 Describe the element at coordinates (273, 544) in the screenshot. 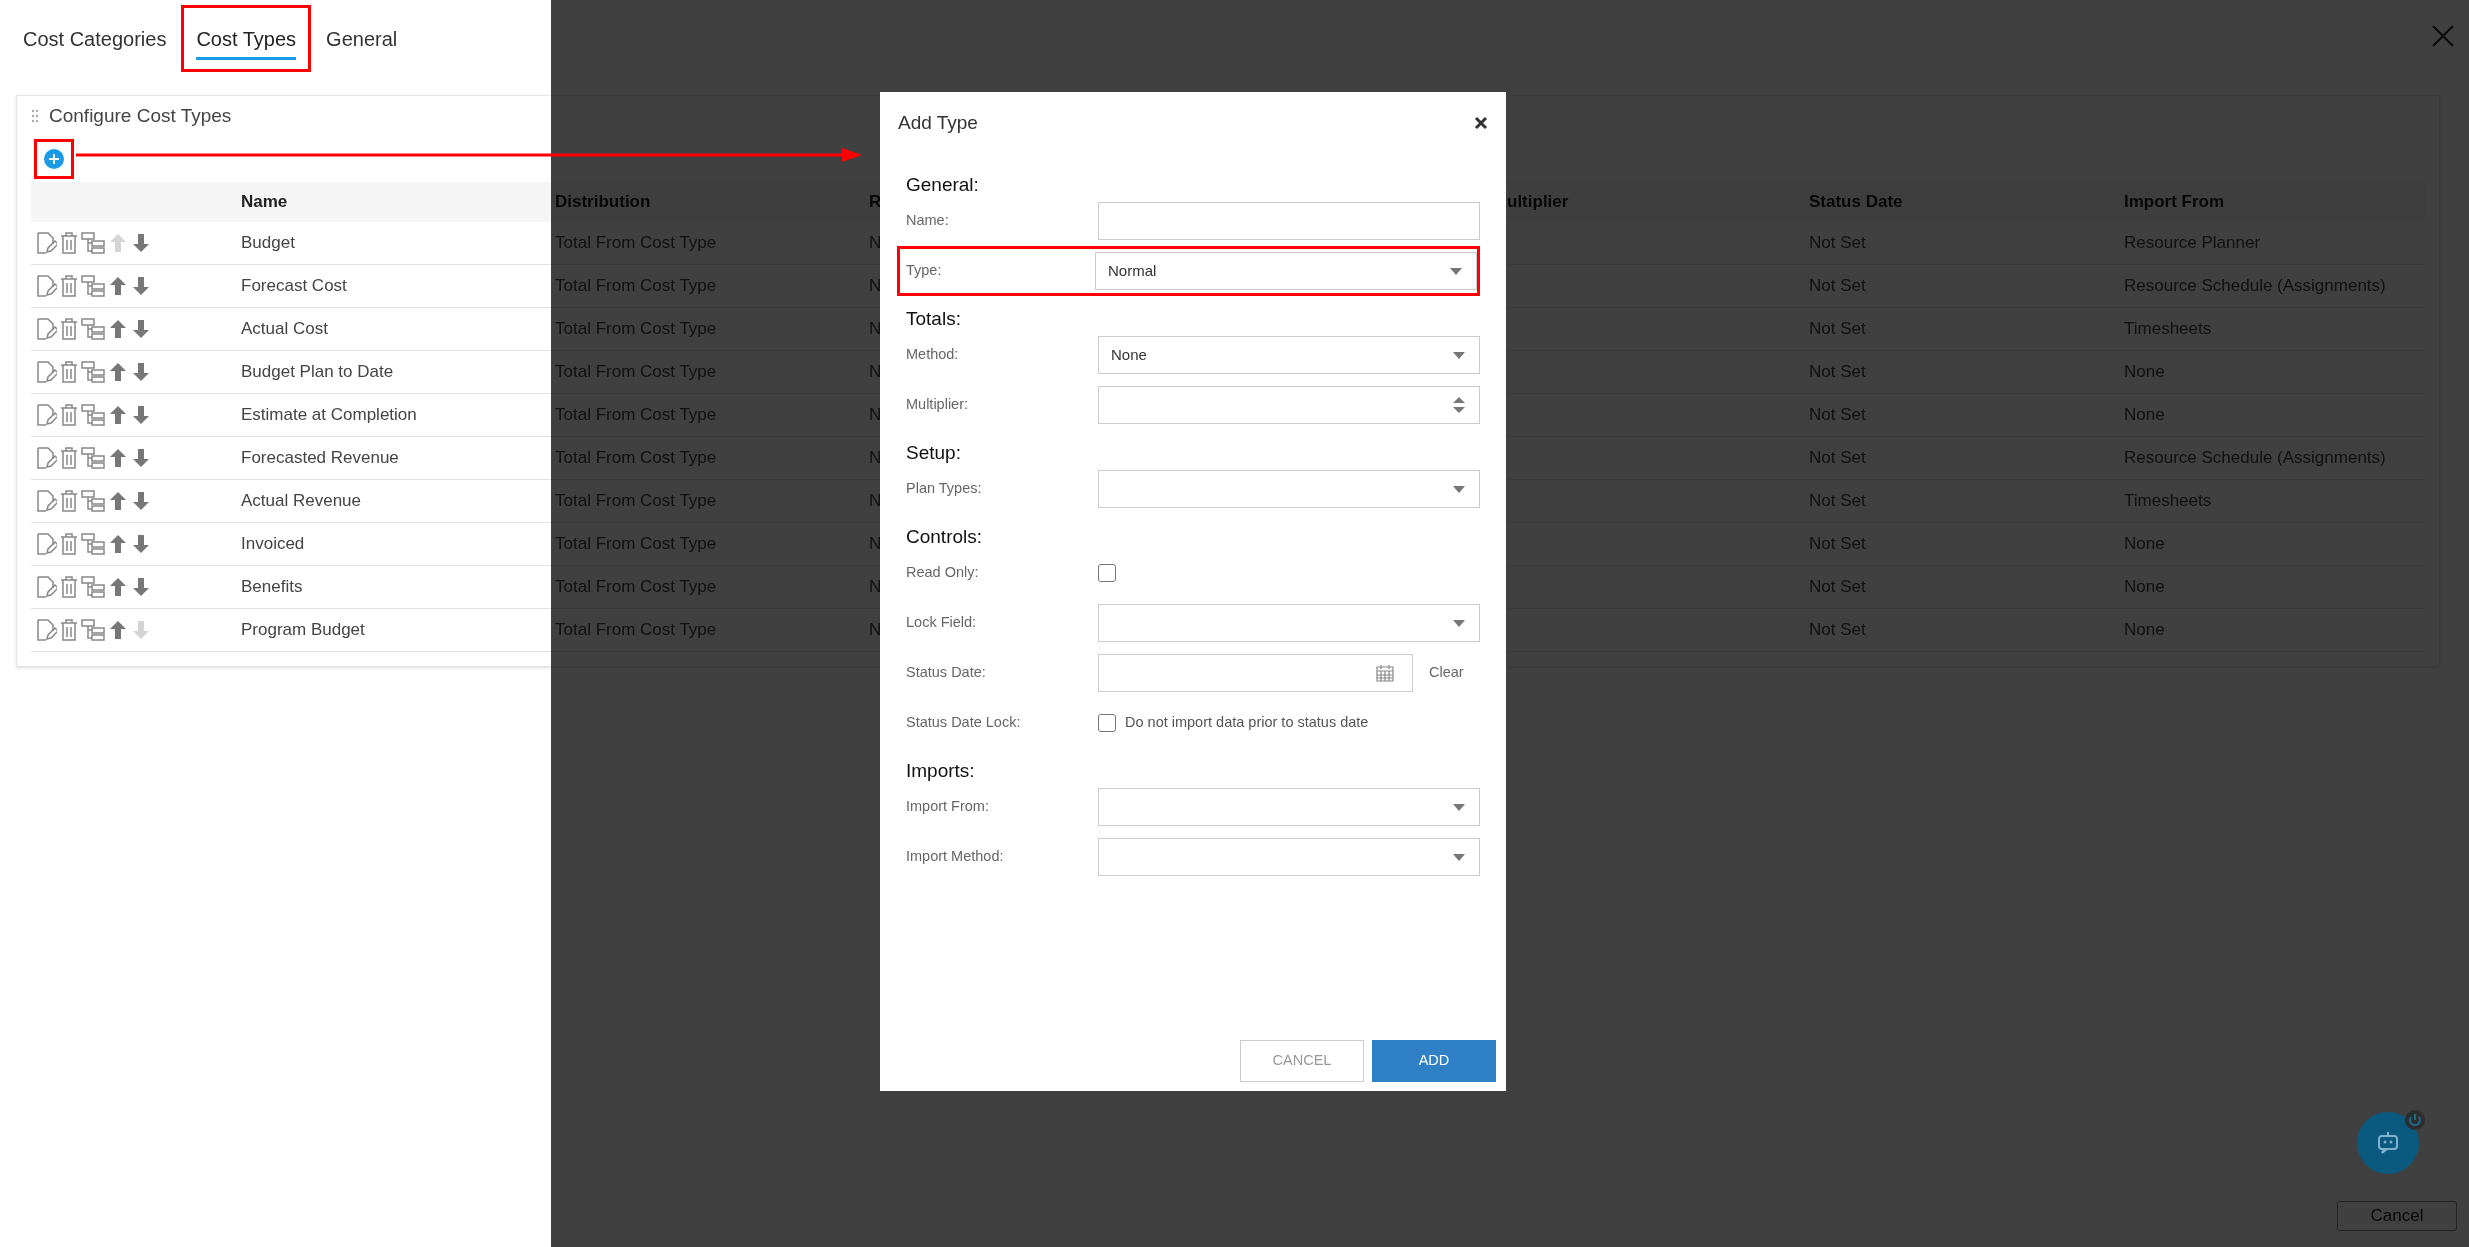

I see `table-cell: Invoiced` at that location.